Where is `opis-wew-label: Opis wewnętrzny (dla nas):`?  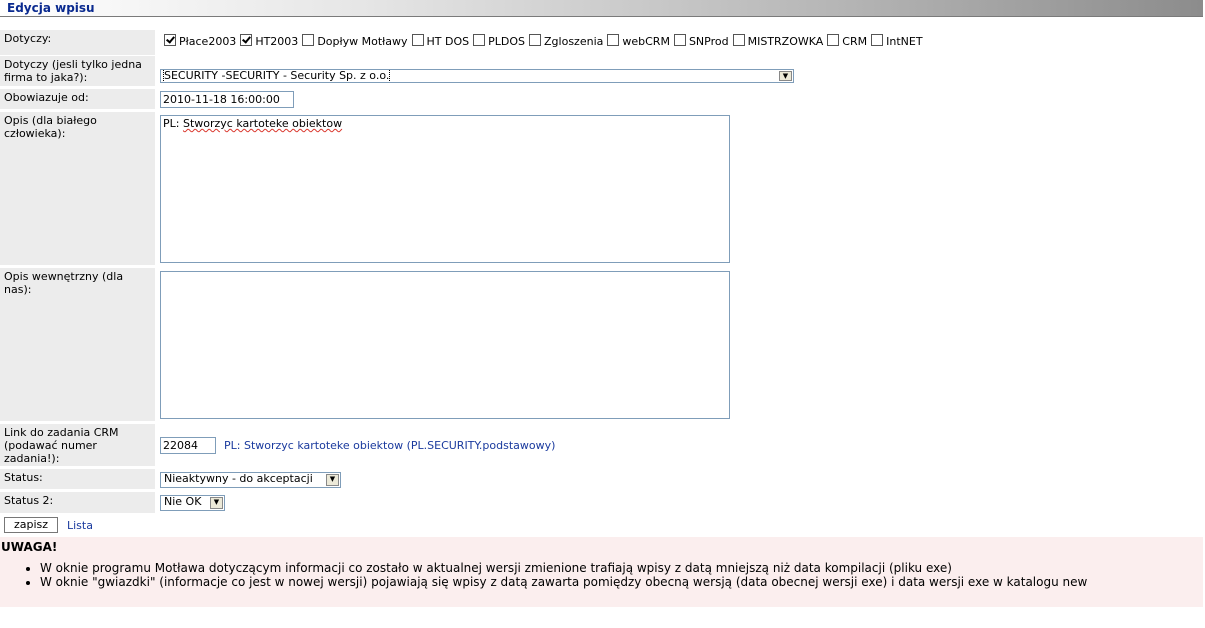
opis-wew-label: Opis wewnętrzny (dla nas): is located at coordinates (77, 344).